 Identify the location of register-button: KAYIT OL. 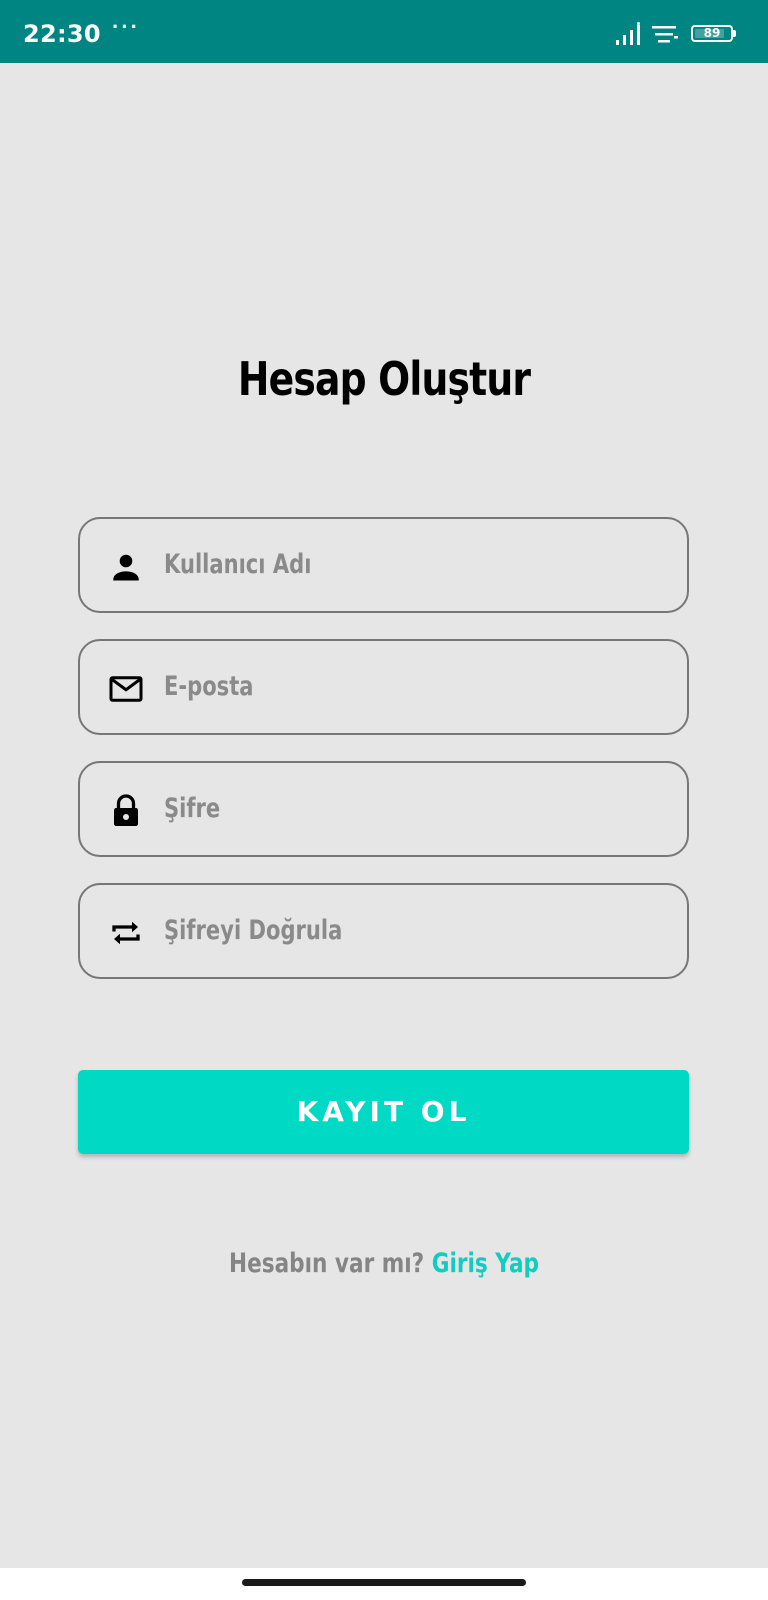
(383, 1112).